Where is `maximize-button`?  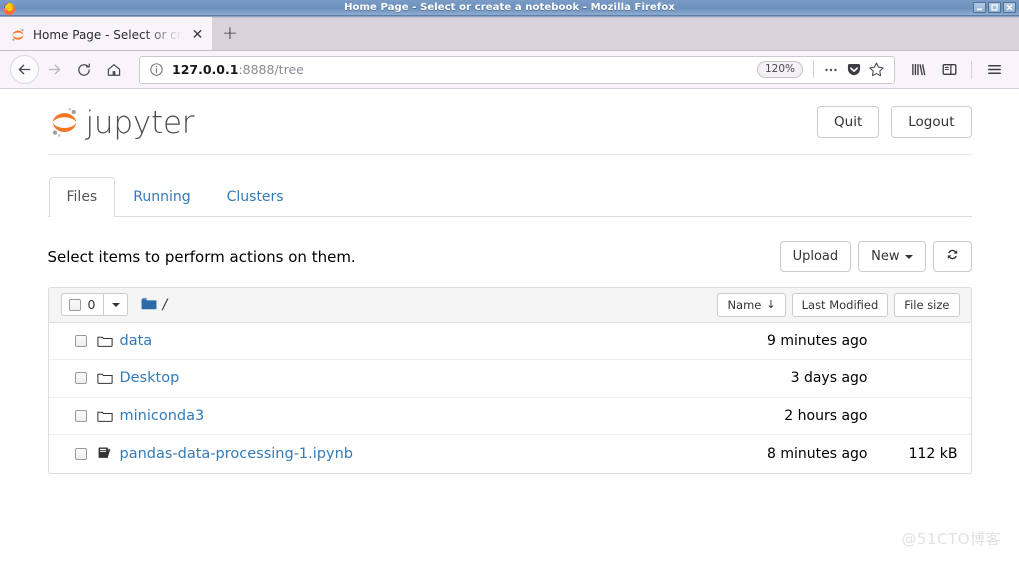
maximize-button is located at coordinates (994, 7).